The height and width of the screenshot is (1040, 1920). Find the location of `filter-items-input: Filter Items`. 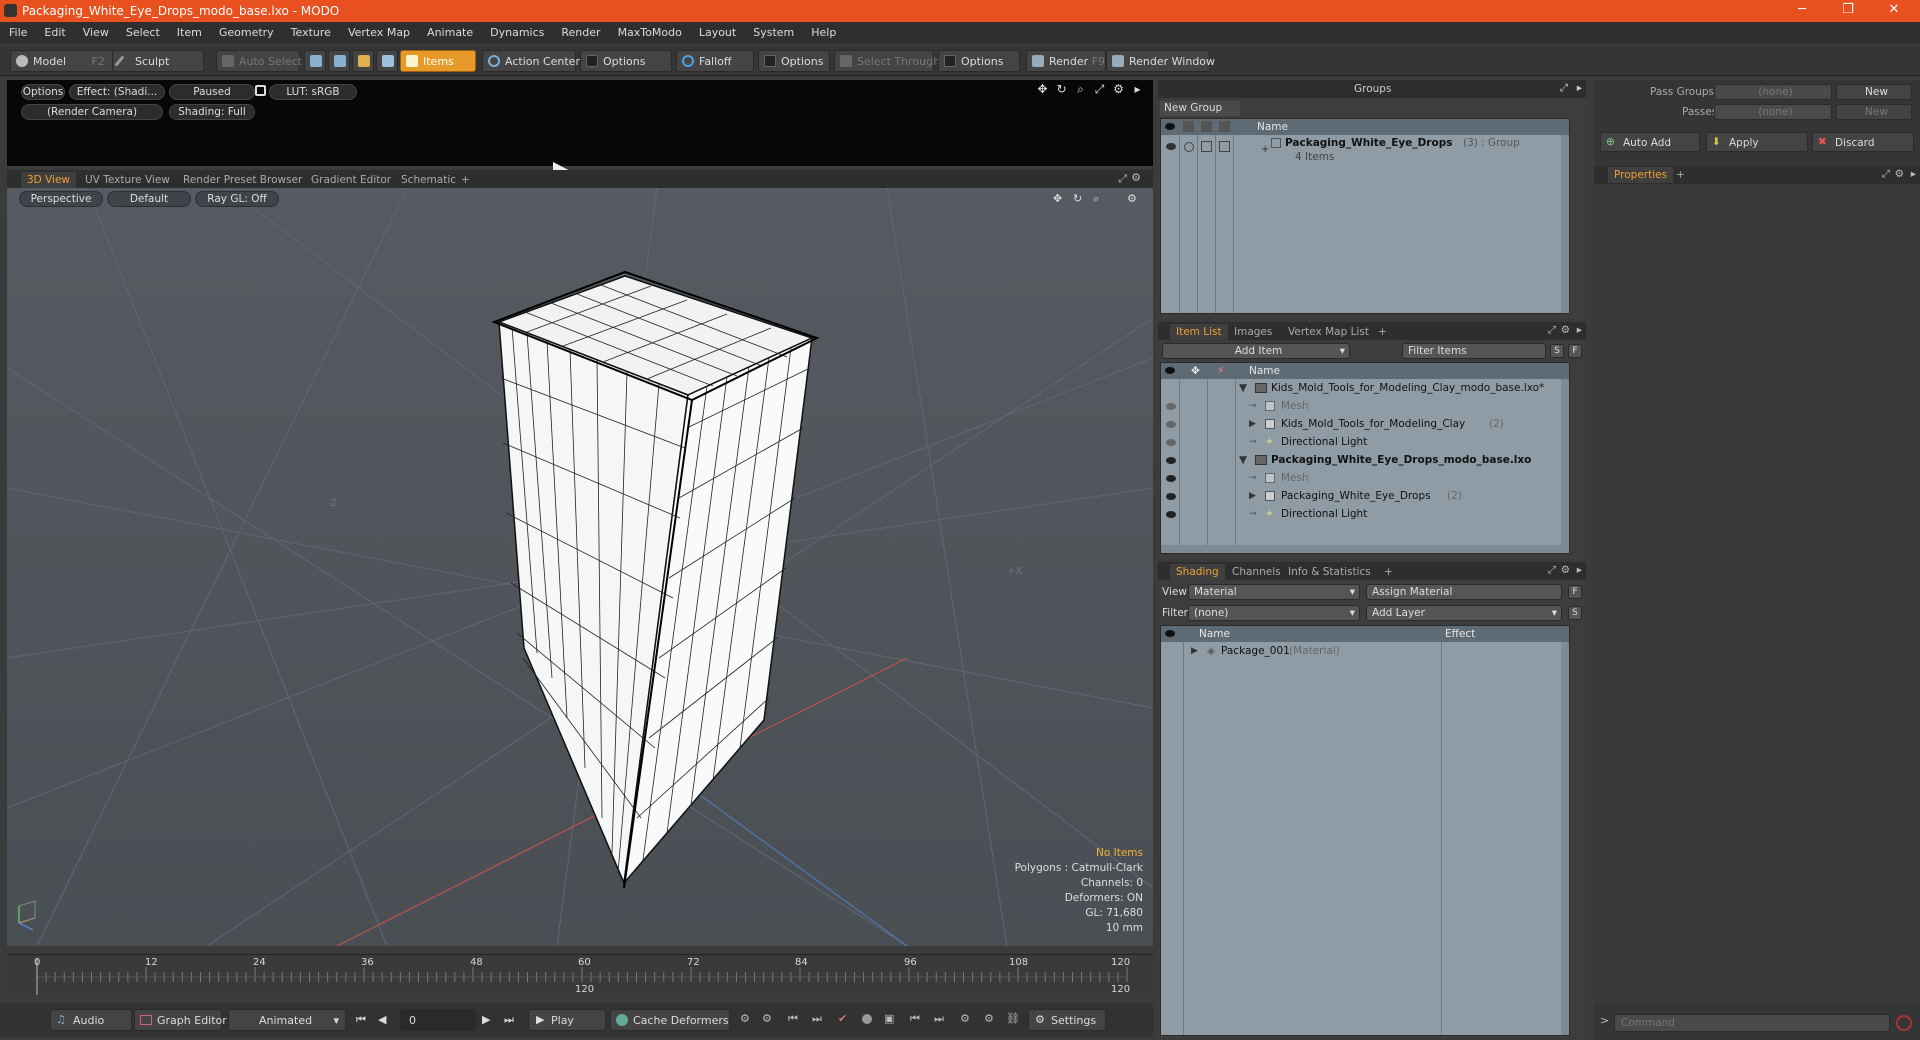

filter-items-input: Filter Items is located at coordinates (1474, 351).